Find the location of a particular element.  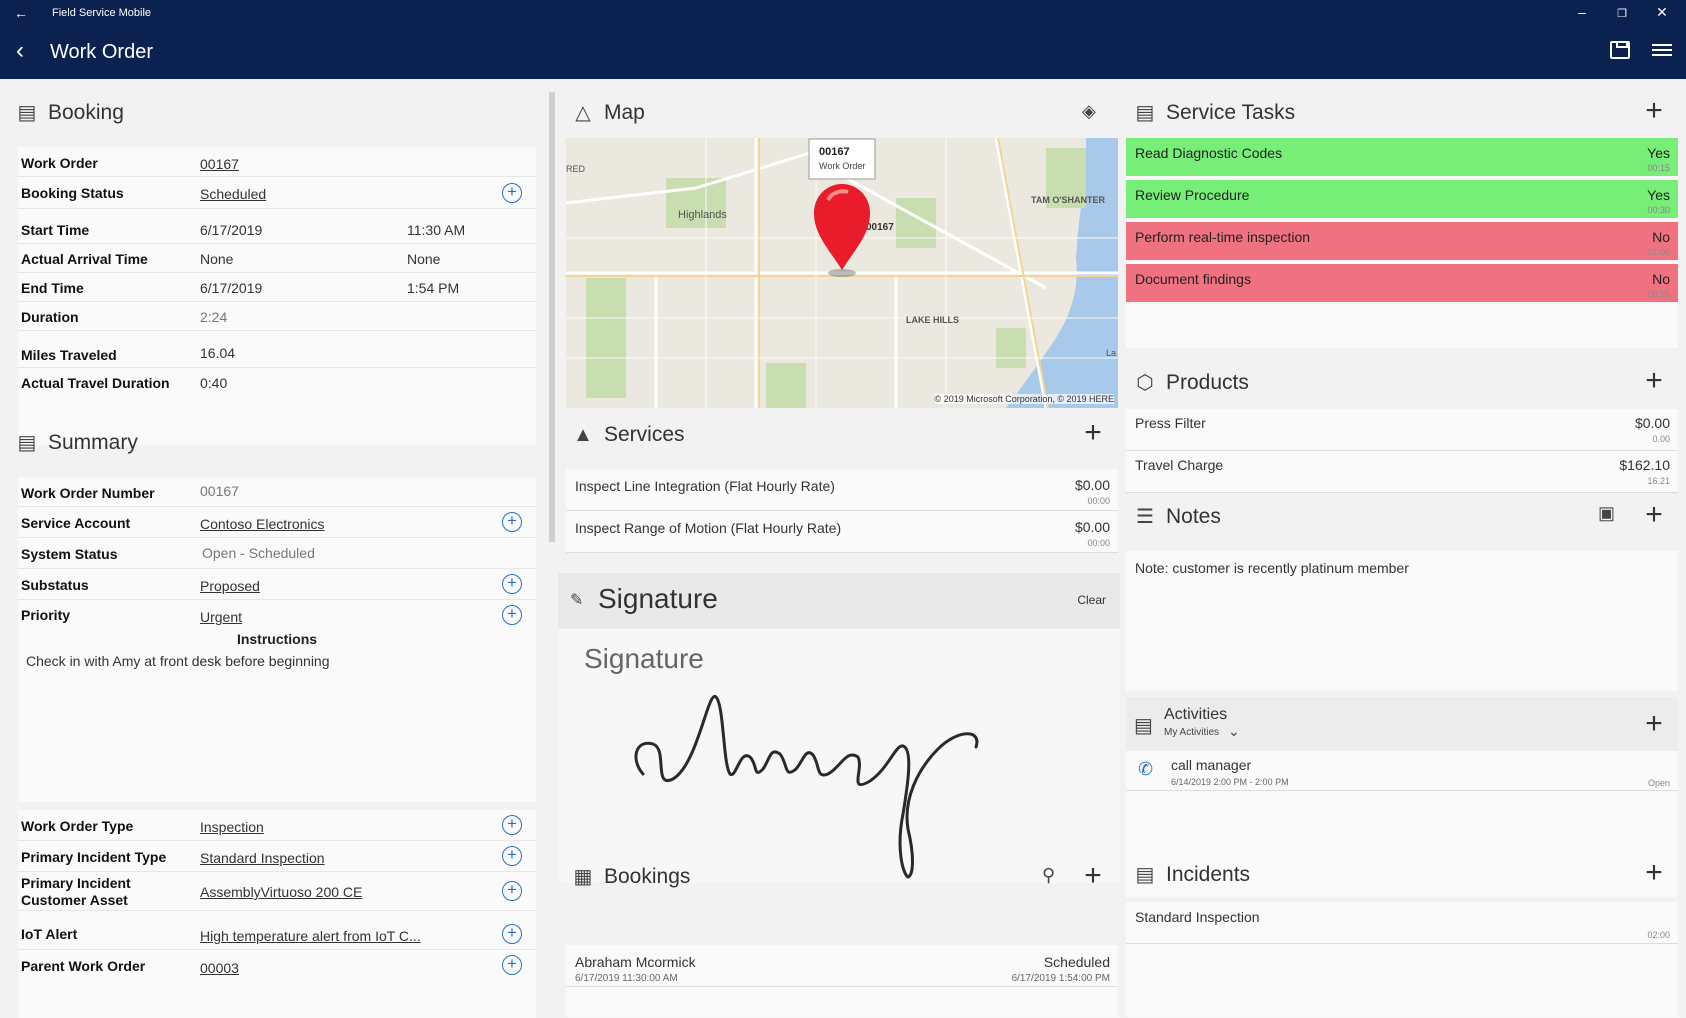

booking-end: 6/17/2019 1:54:00 PM is located at coordinates (1060, 978).